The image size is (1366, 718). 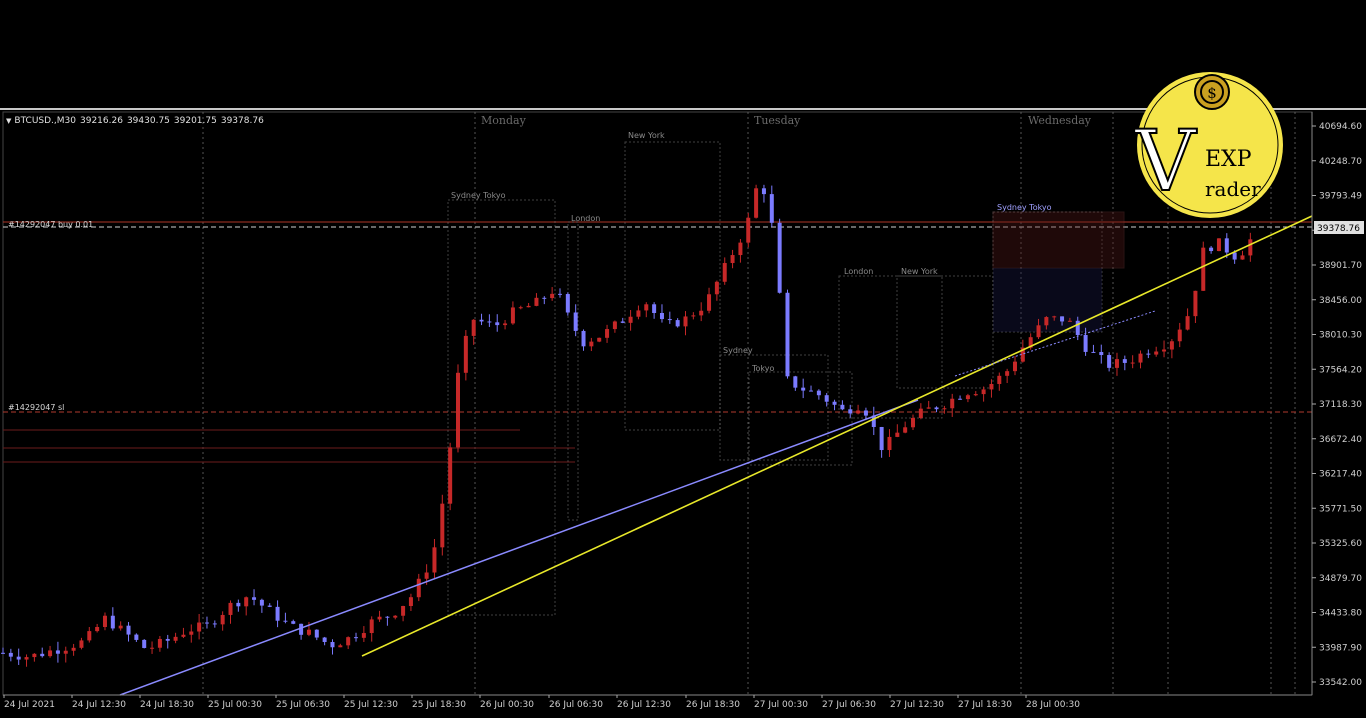 I want to click on symbol-label: BTCUSD.,M30, so click(x=45, y=121).